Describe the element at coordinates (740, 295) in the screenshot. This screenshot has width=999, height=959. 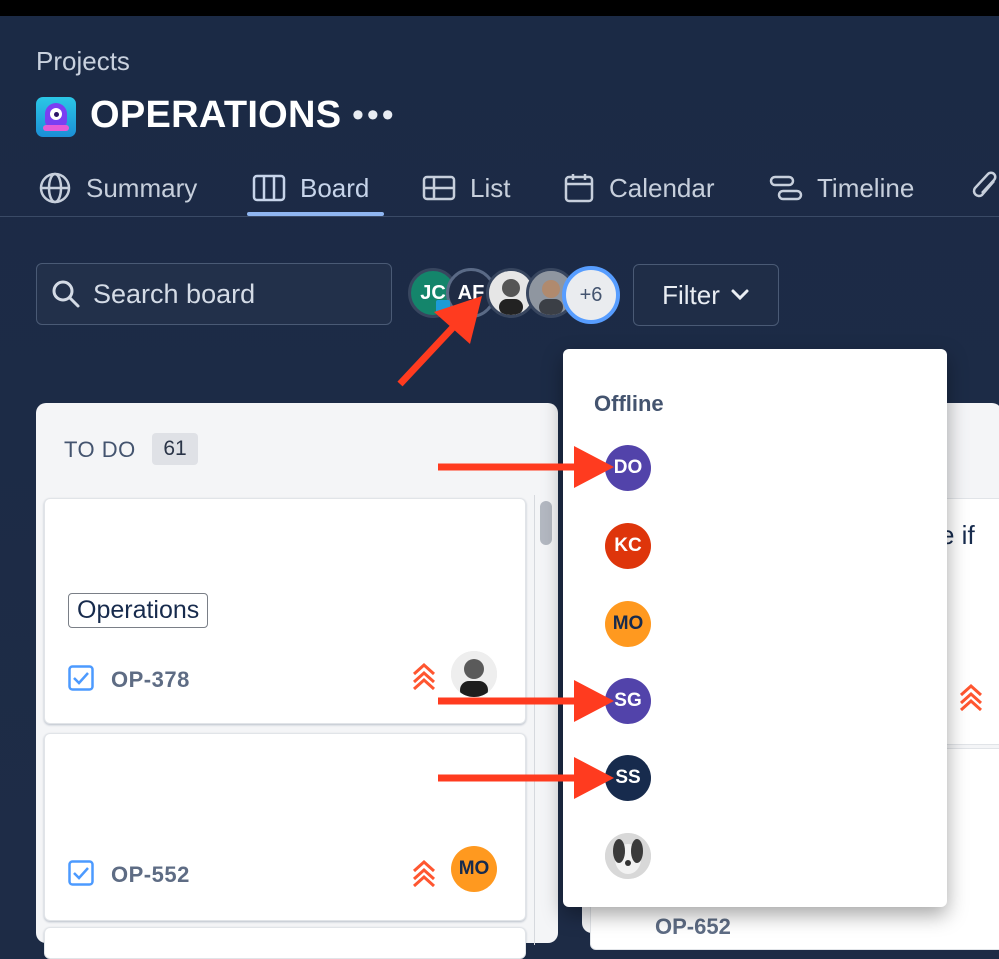
I see `chevron-down-icon` at that location.